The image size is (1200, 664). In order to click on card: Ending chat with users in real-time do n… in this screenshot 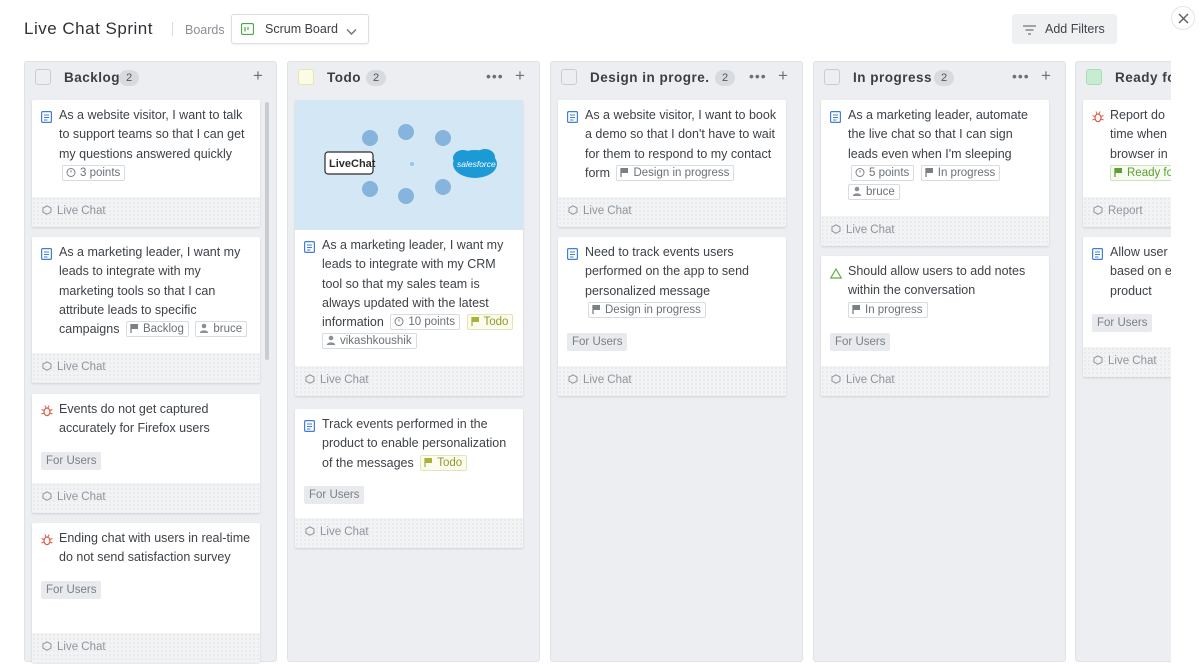, I will do `click(146, 593)`.